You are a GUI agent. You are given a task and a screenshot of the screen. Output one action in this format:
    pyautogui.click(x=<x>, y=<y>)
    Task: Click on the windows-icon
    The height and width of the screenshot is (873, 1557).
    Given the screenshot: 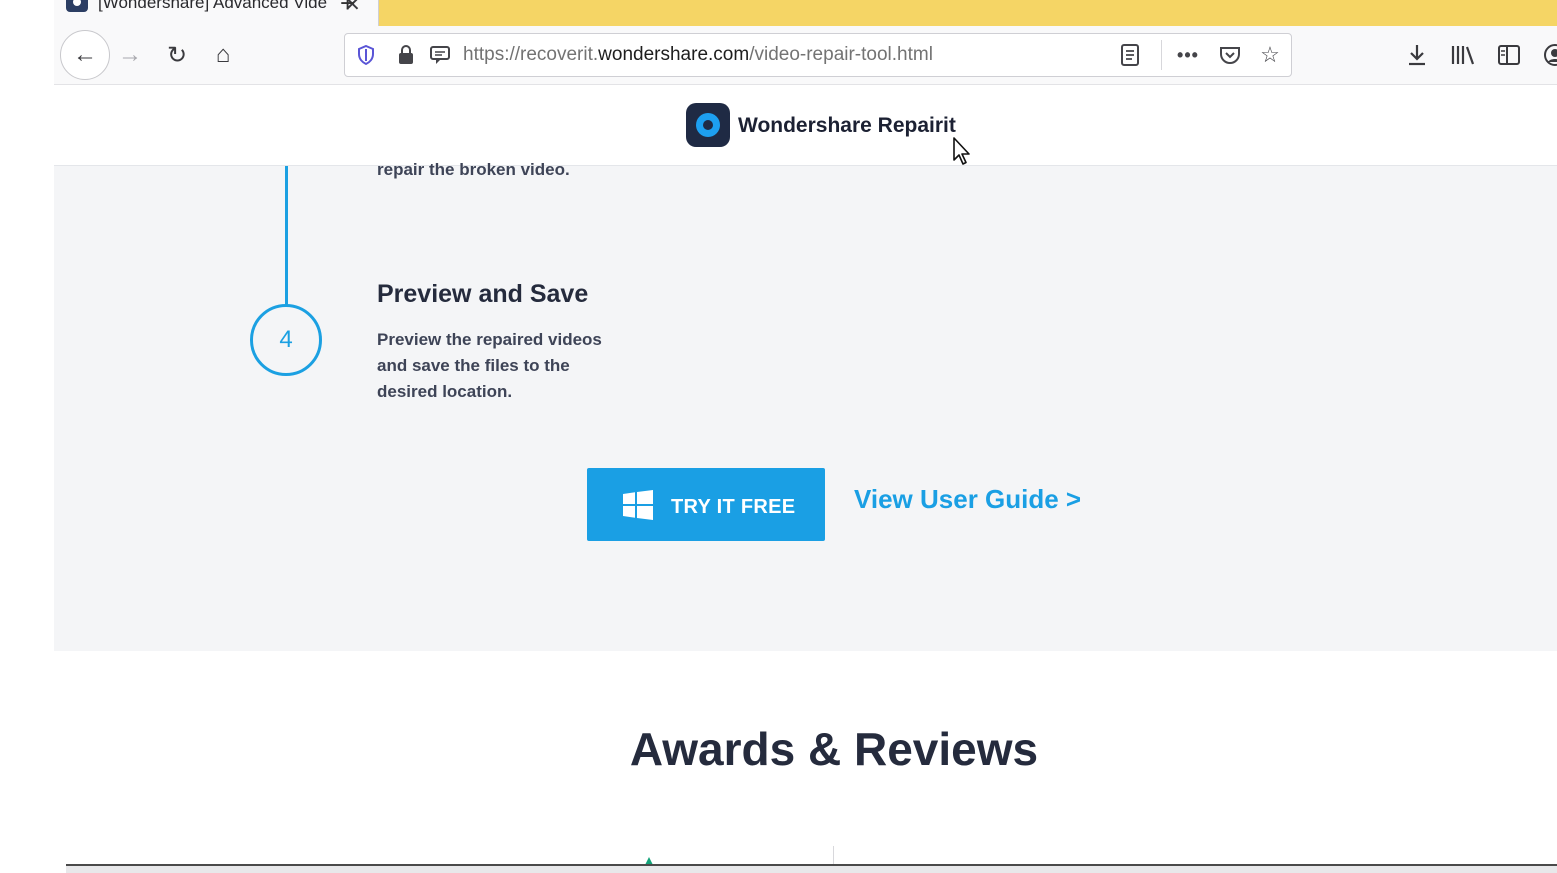 What is the action you would take?
    pyautogui.click(x=638, y=505)
    